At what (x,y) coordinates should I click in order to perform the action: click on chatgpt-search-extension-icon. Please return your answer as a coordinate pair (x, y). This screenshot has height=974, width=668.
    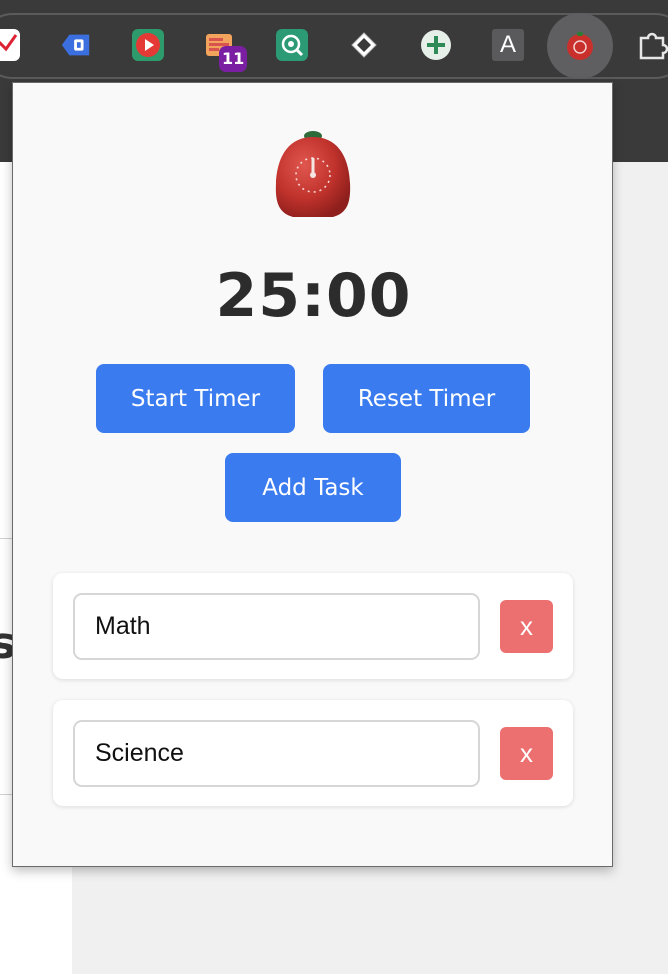
    Looking at the image, I should click on (292, 45).